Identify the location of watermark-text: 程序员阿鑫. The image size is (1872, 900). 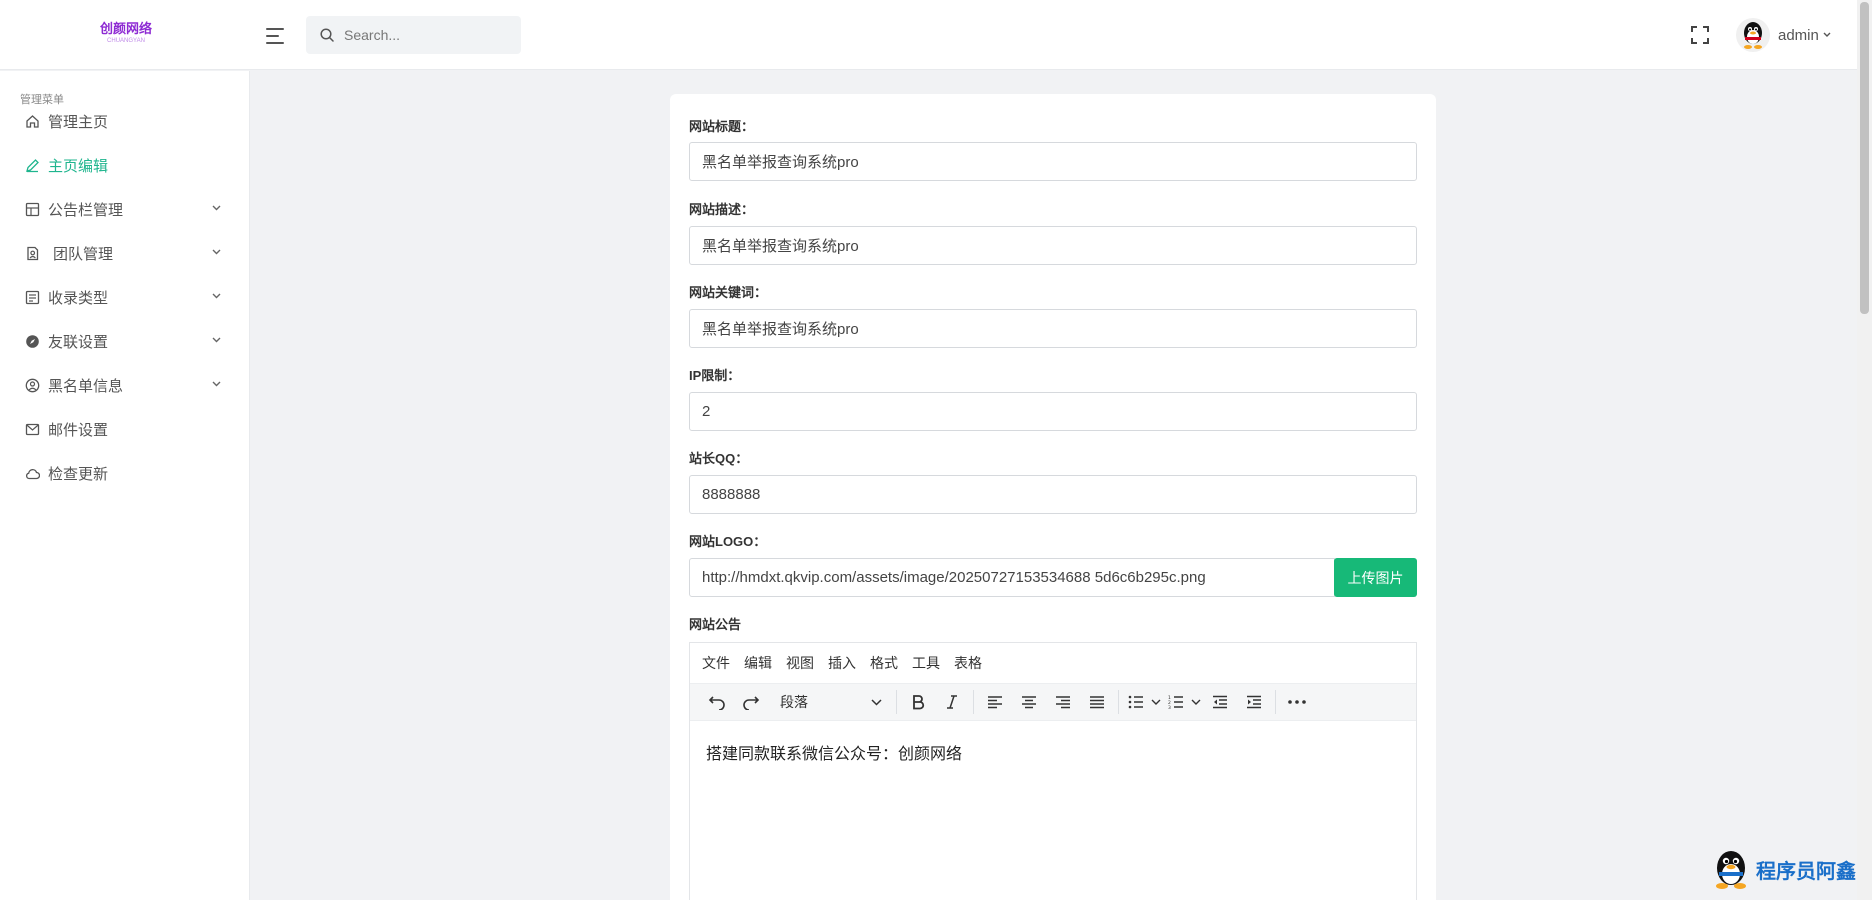
(1806, 871).